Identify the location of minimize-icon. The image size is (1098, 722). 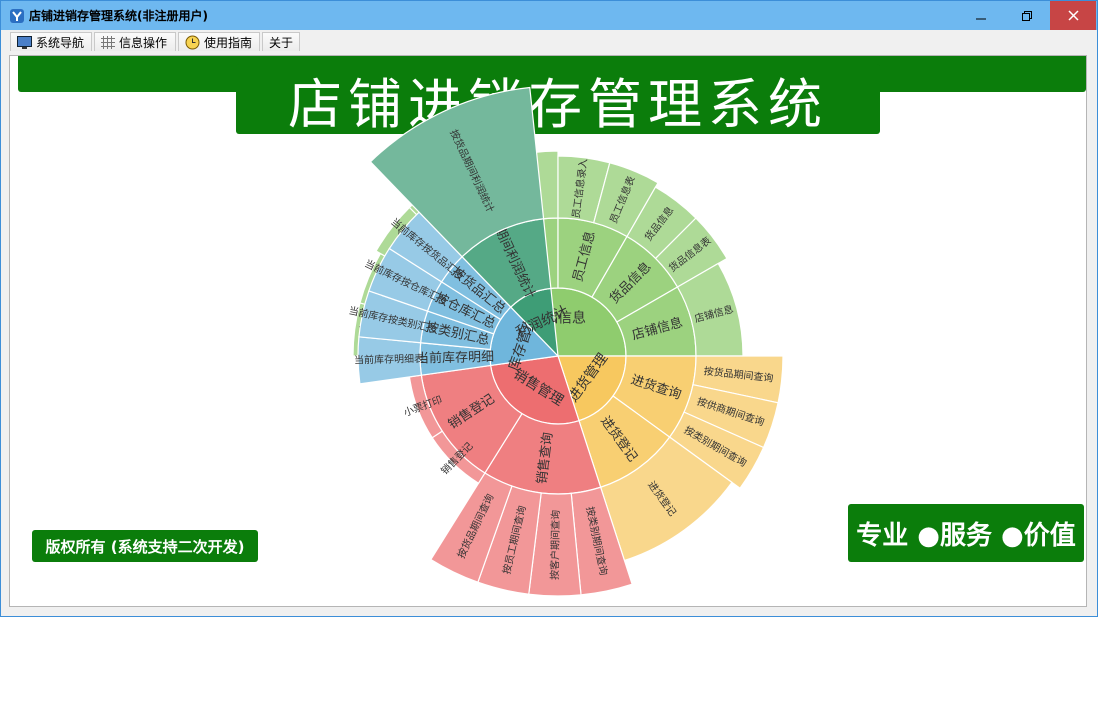
(981, 18).